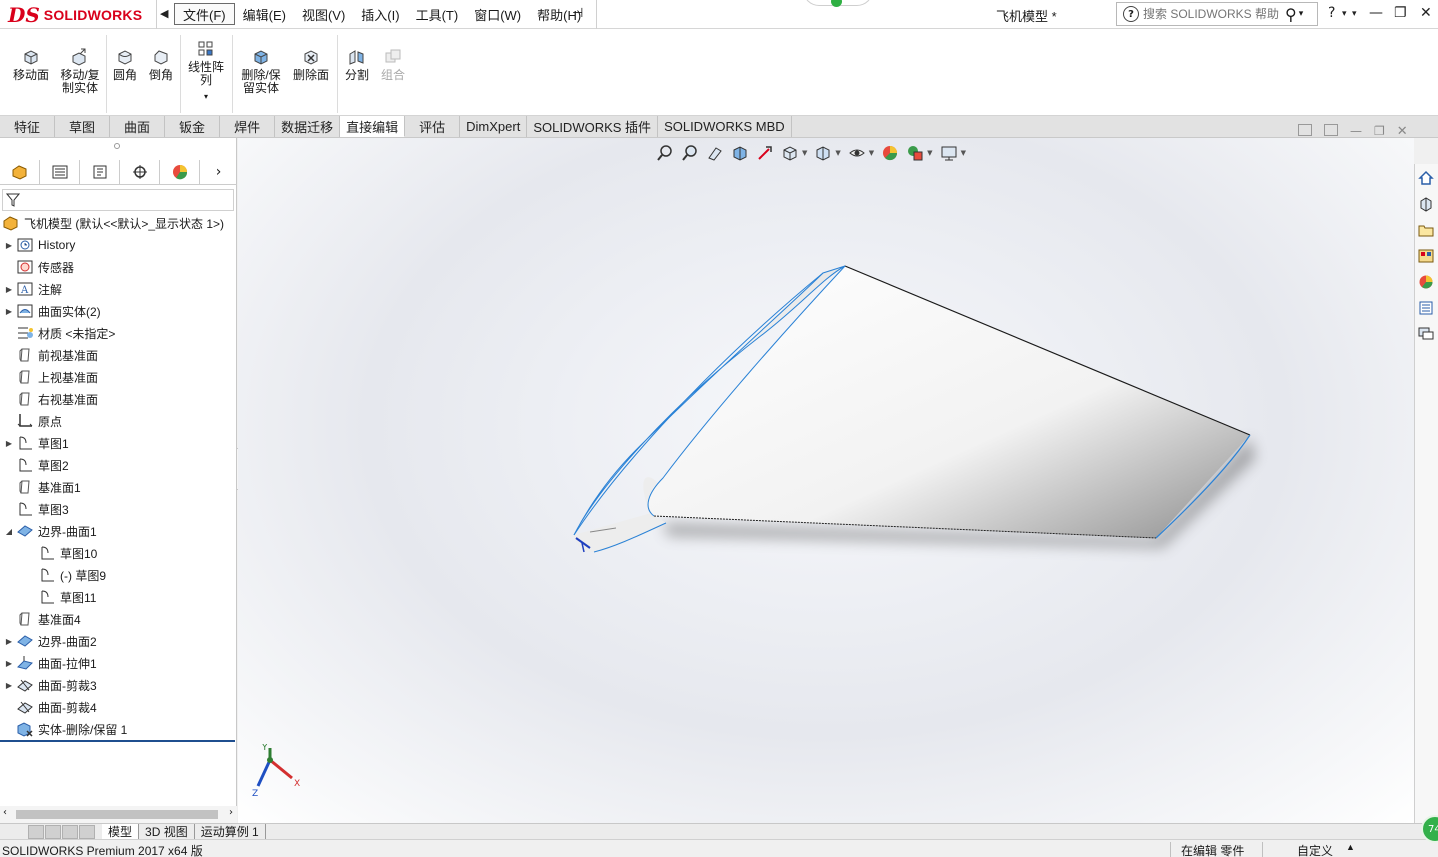  Describe the element at coordinates (117, 146) in the screenshot. I see `panel-grip` at that location.